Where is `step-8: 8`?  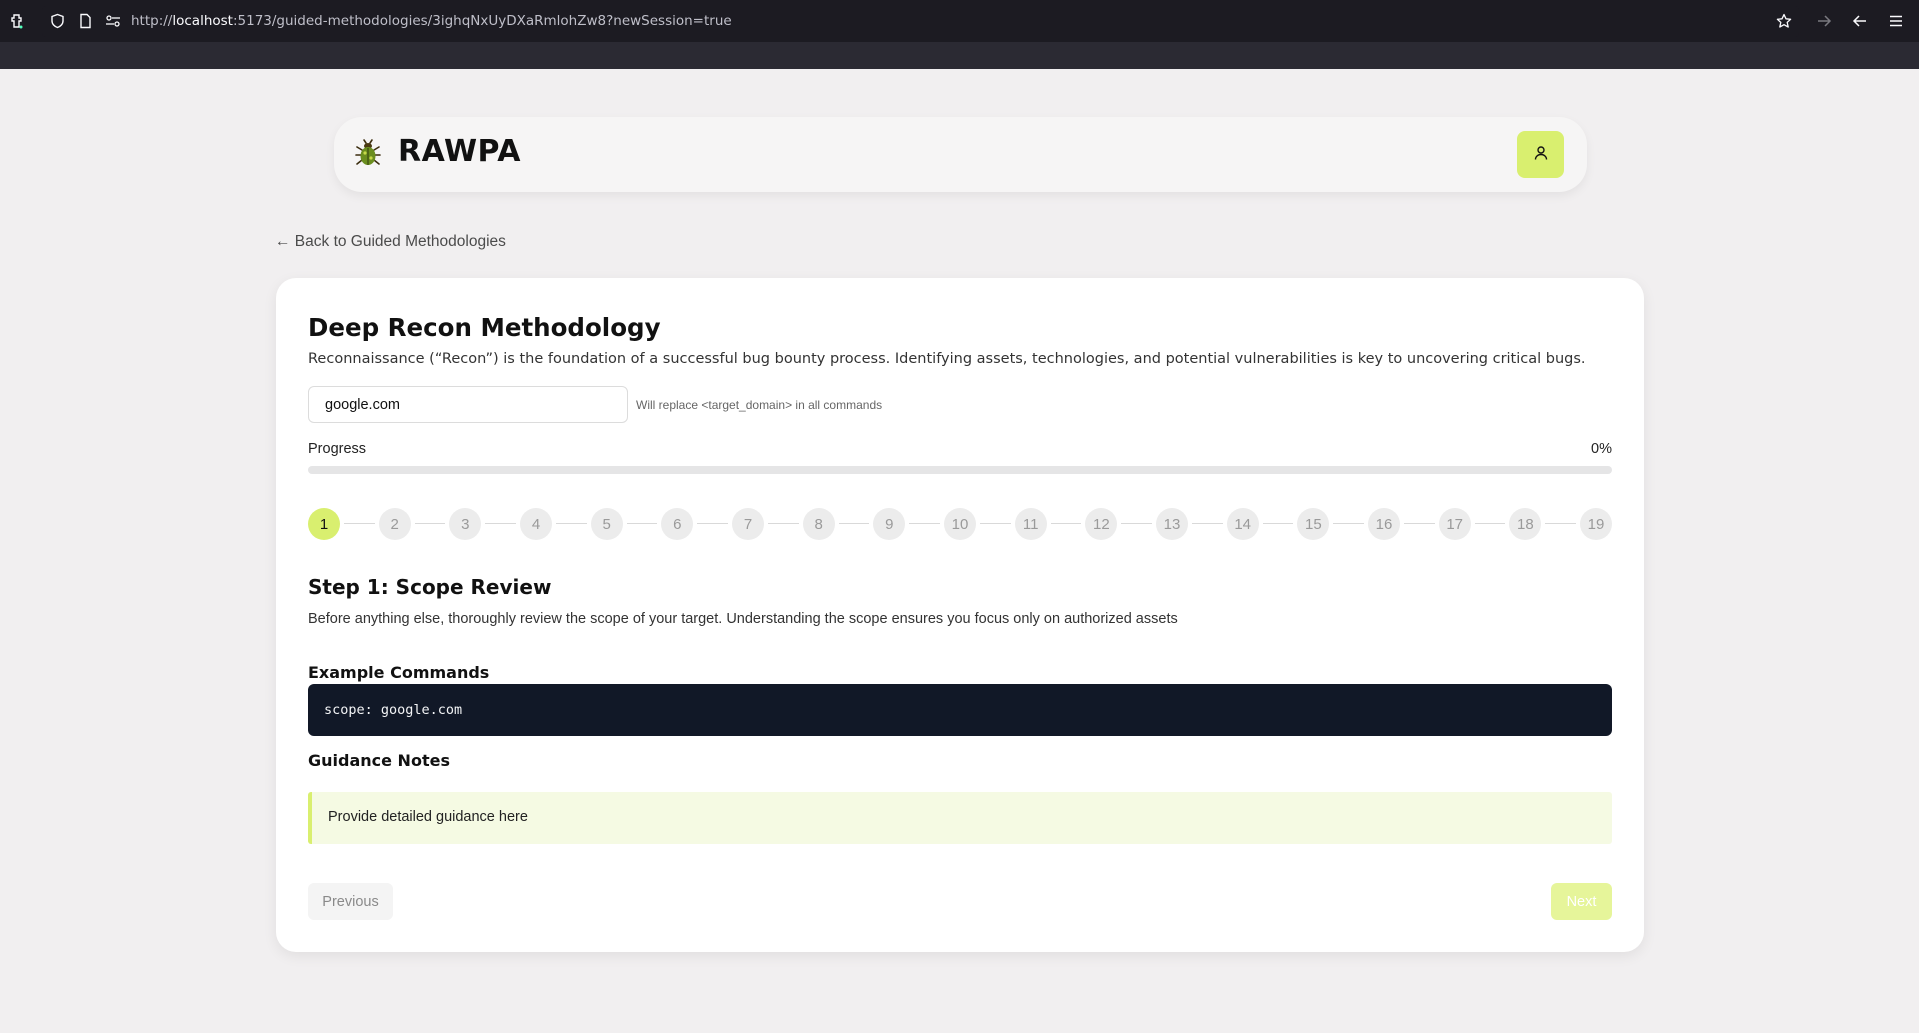 step-8: 8 is located at coordinates (818, 524).